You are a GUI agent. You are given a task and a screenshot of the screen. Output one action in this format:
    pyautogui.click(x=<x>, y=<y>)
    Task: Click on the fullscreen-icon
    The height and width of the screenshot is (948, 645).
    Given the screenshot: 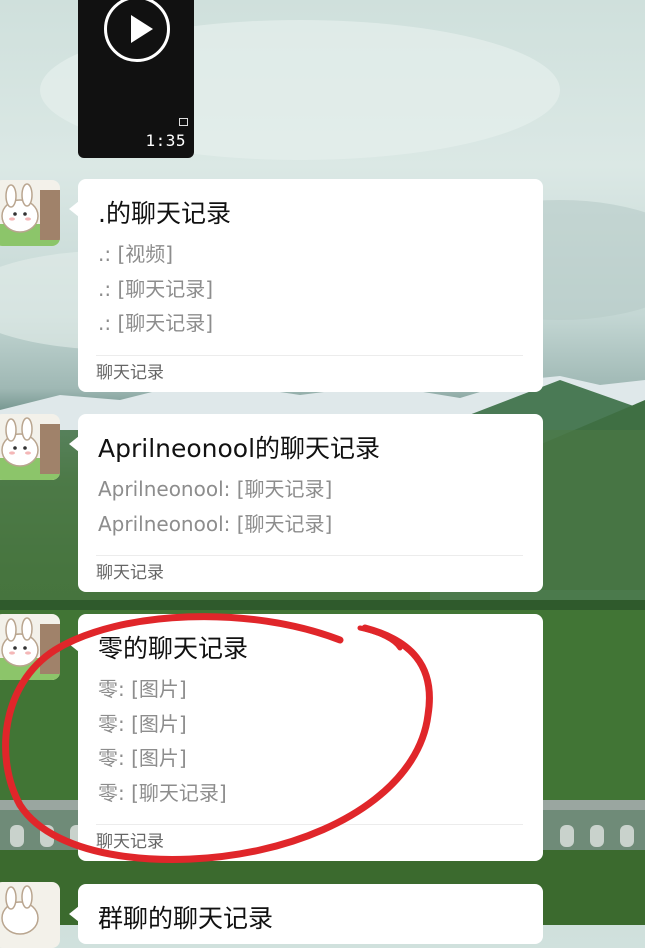 What is the action you would take?
    pyautogui.click(x=183, y=122)
    